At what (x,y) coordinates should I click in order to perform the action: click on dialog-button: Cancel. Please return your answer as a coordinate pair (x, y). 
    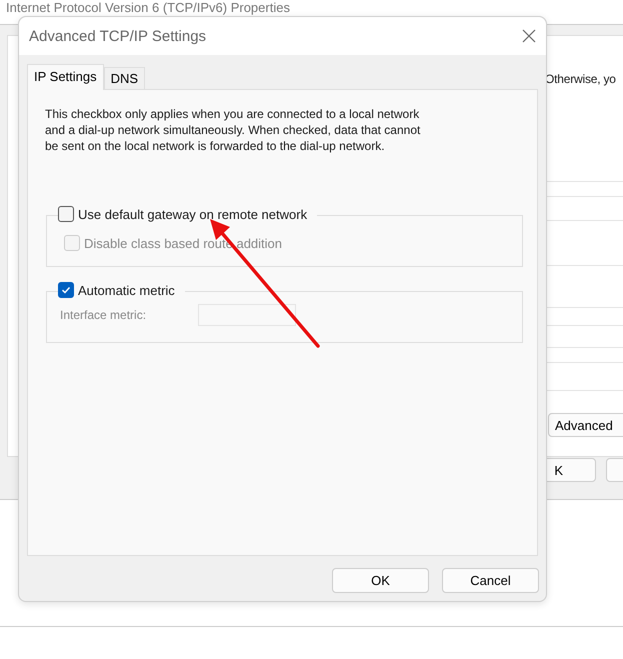
    Looking at the image, I should click on (490, 580).